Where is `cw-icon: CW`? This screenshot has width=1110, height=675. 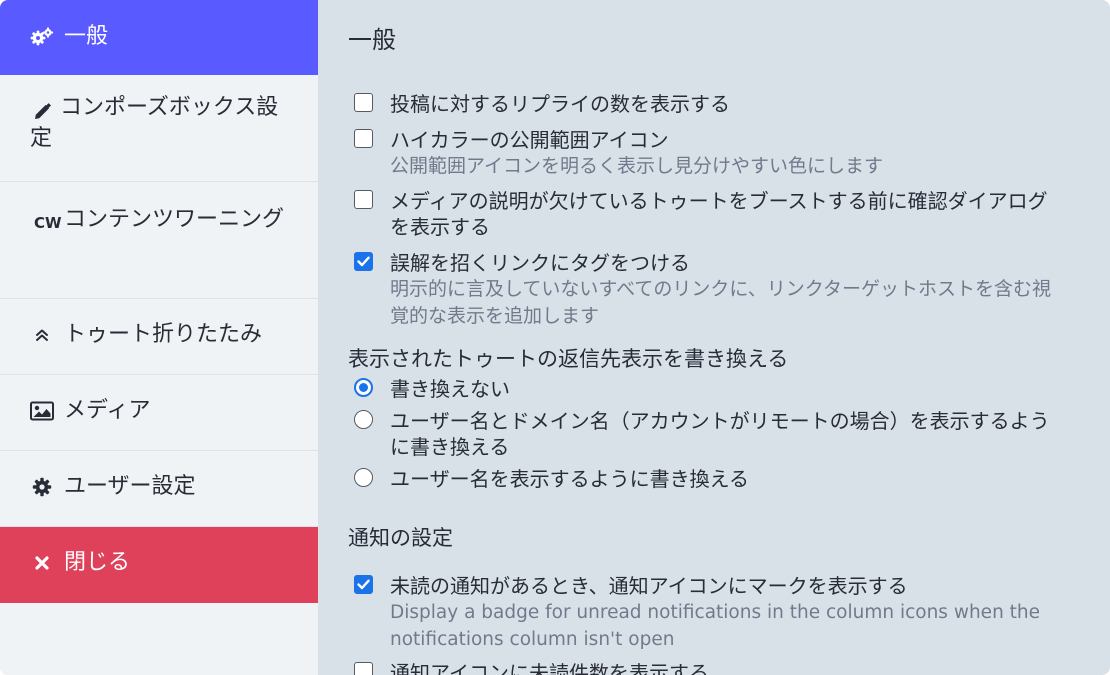
cw-icon: CW is located at coordinates (48, 223).